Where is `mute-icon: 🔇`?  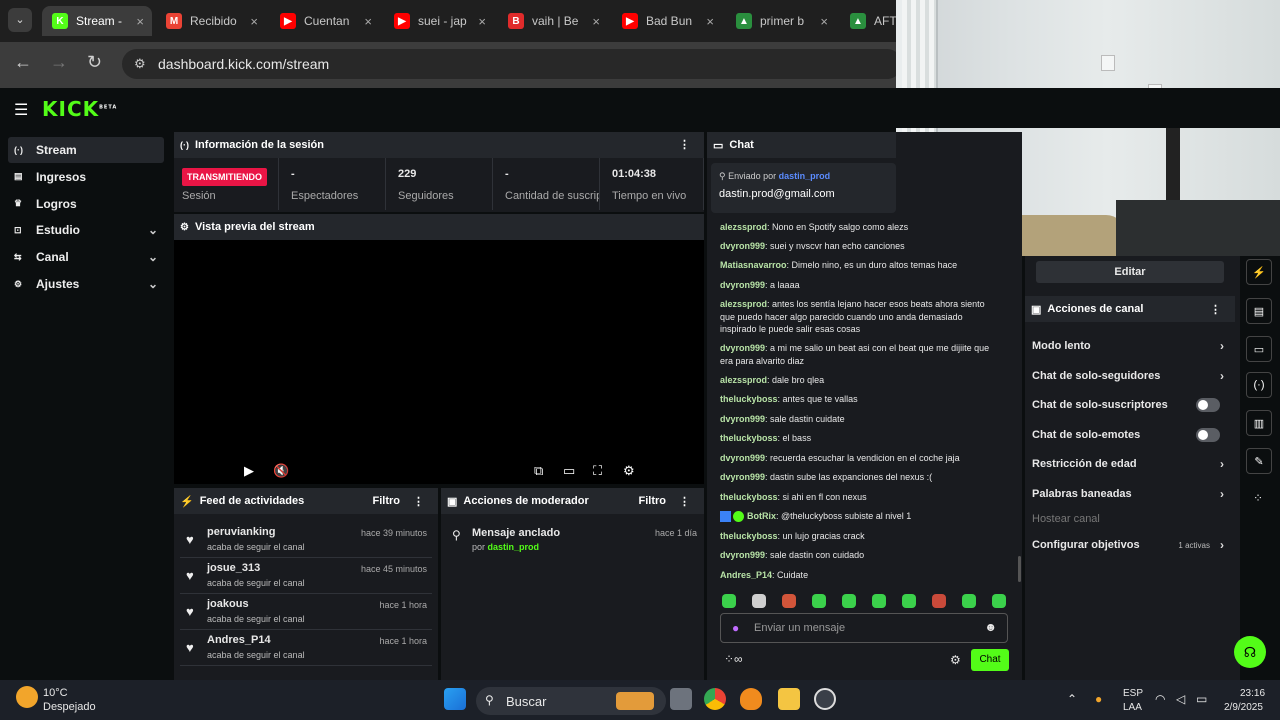 mute-icon: 🔇 is located at coordinates (281, 471).